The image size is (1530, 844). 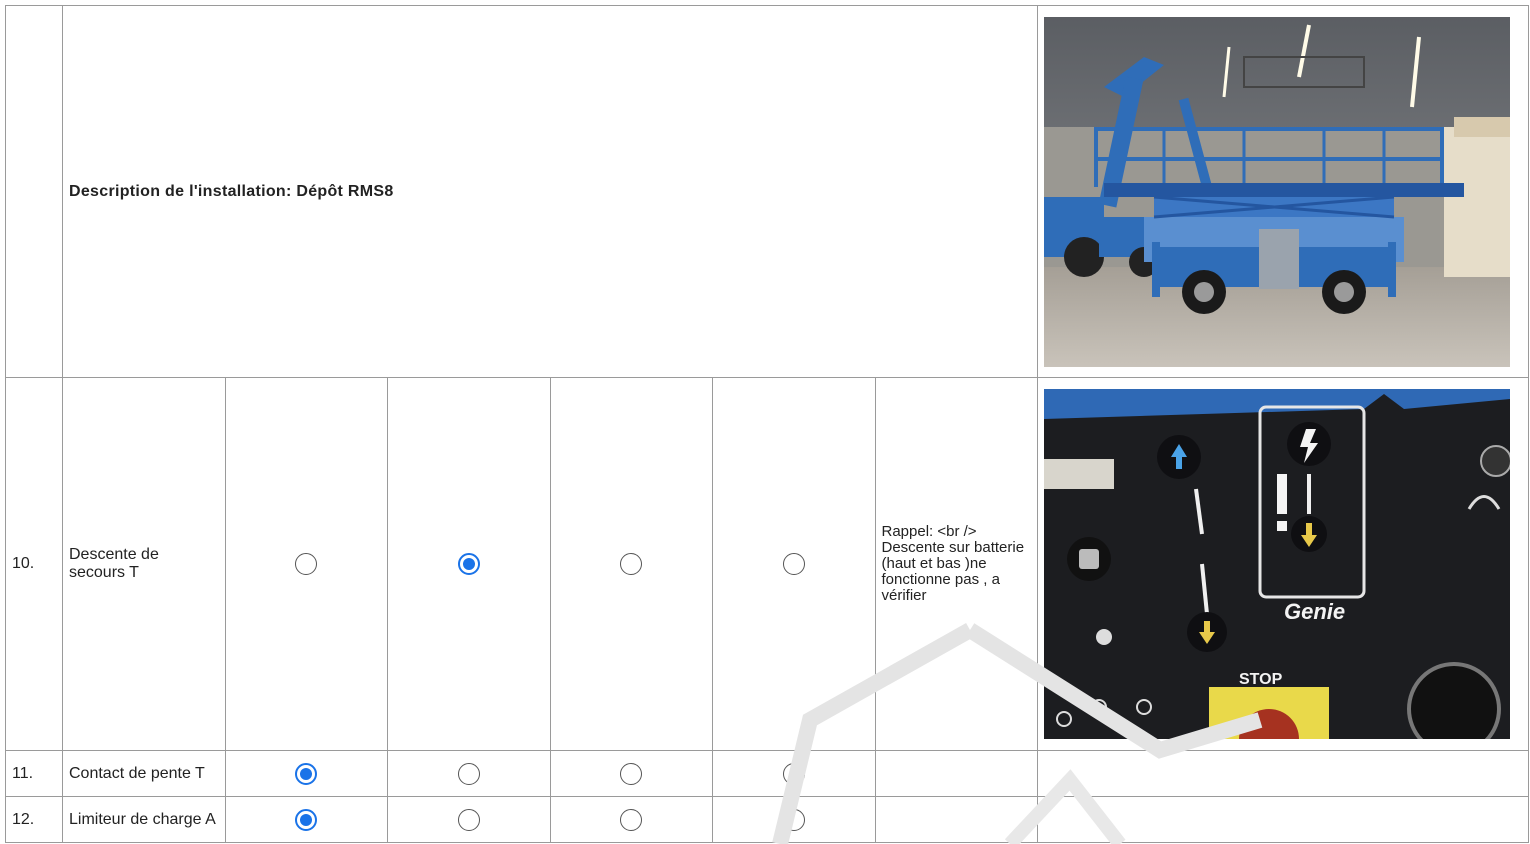 What do you see at coordinates (34, 564) in the screenshot?
I see `row-number: 10.` at bounding box center [34, 564].